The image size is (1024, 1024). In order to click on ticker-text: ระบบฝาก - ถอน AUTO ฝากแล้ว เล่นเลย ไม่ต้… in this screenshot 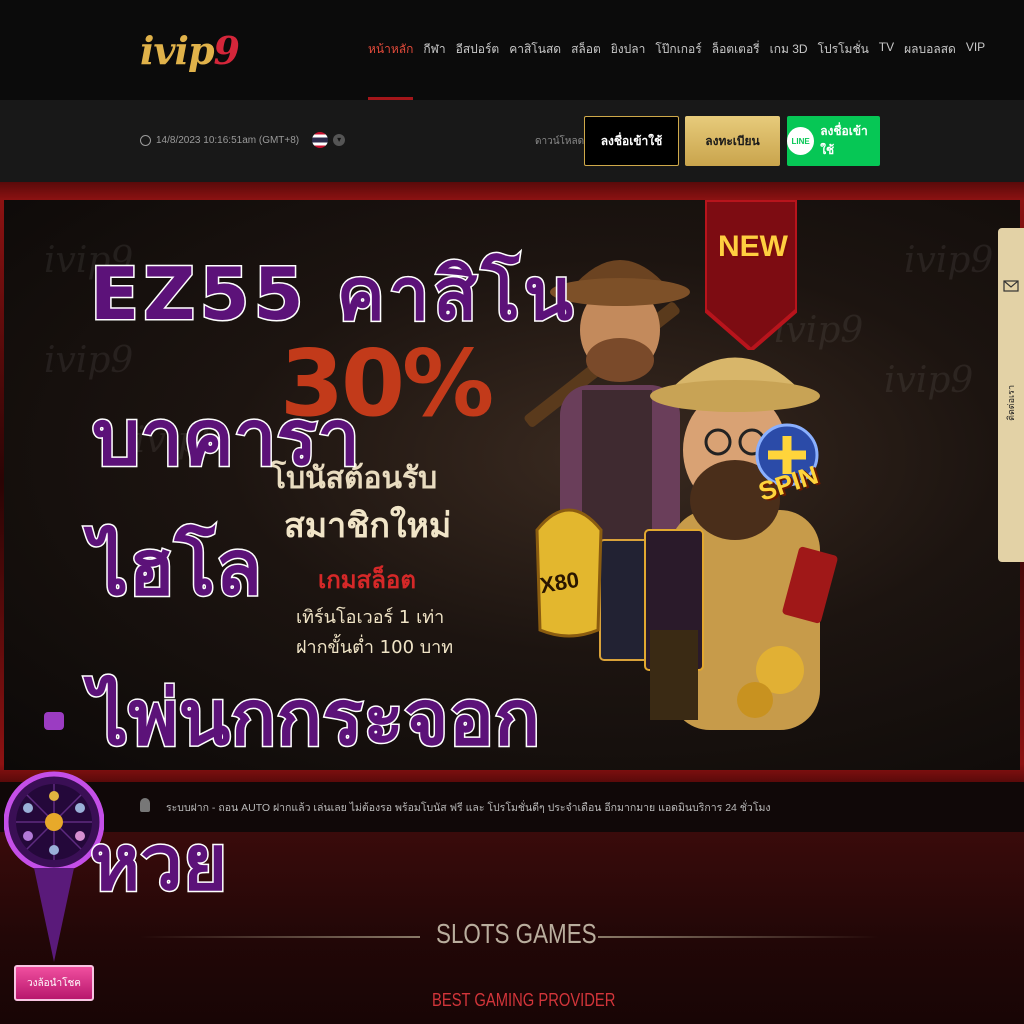, I will do `click(468, 808)`.